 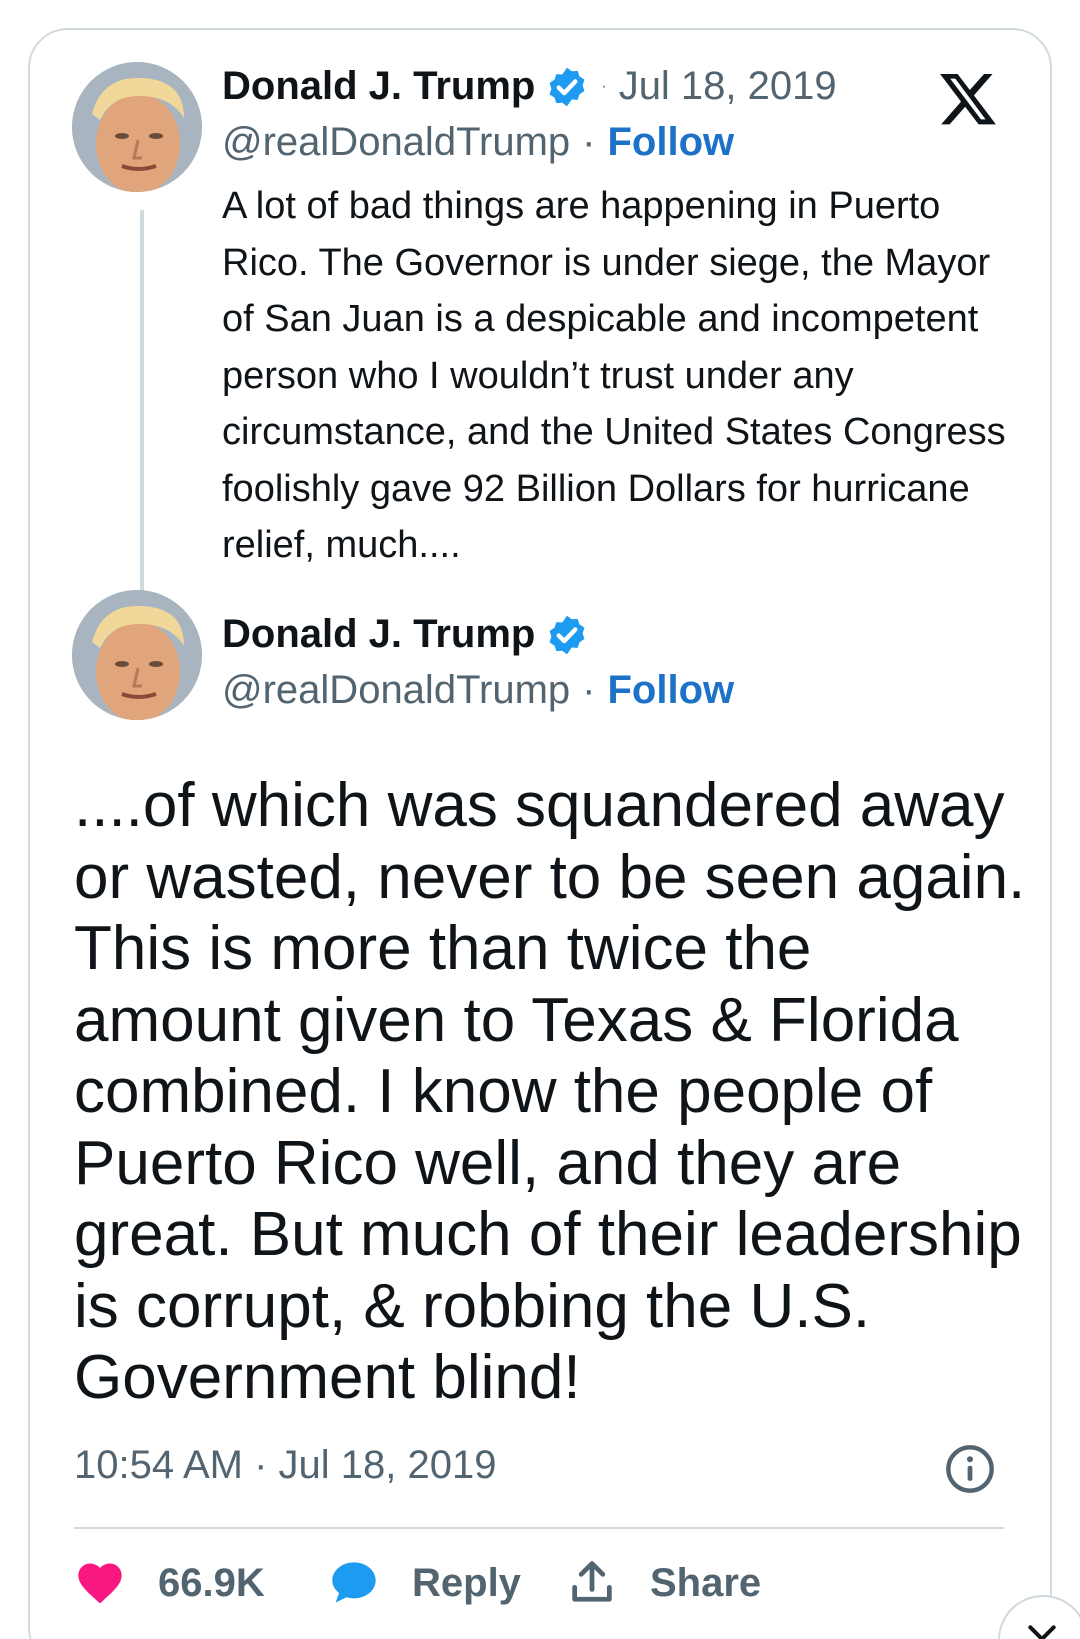 What do you see at coordinates (466, 1582) in the screenshot?
I see `reply-label: Reply` at bounding box center [466, 1582].